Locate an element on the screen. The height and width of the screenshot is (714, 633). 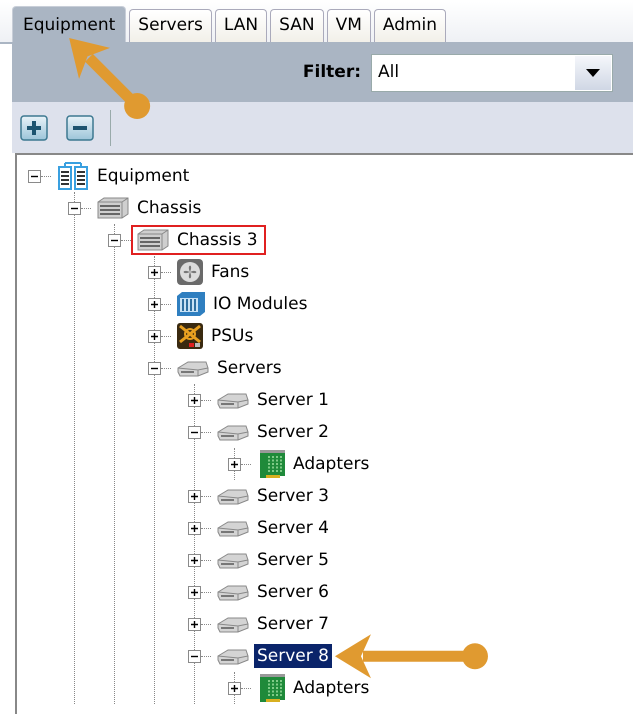
io-module-icon is located at coordinates (191, 304).